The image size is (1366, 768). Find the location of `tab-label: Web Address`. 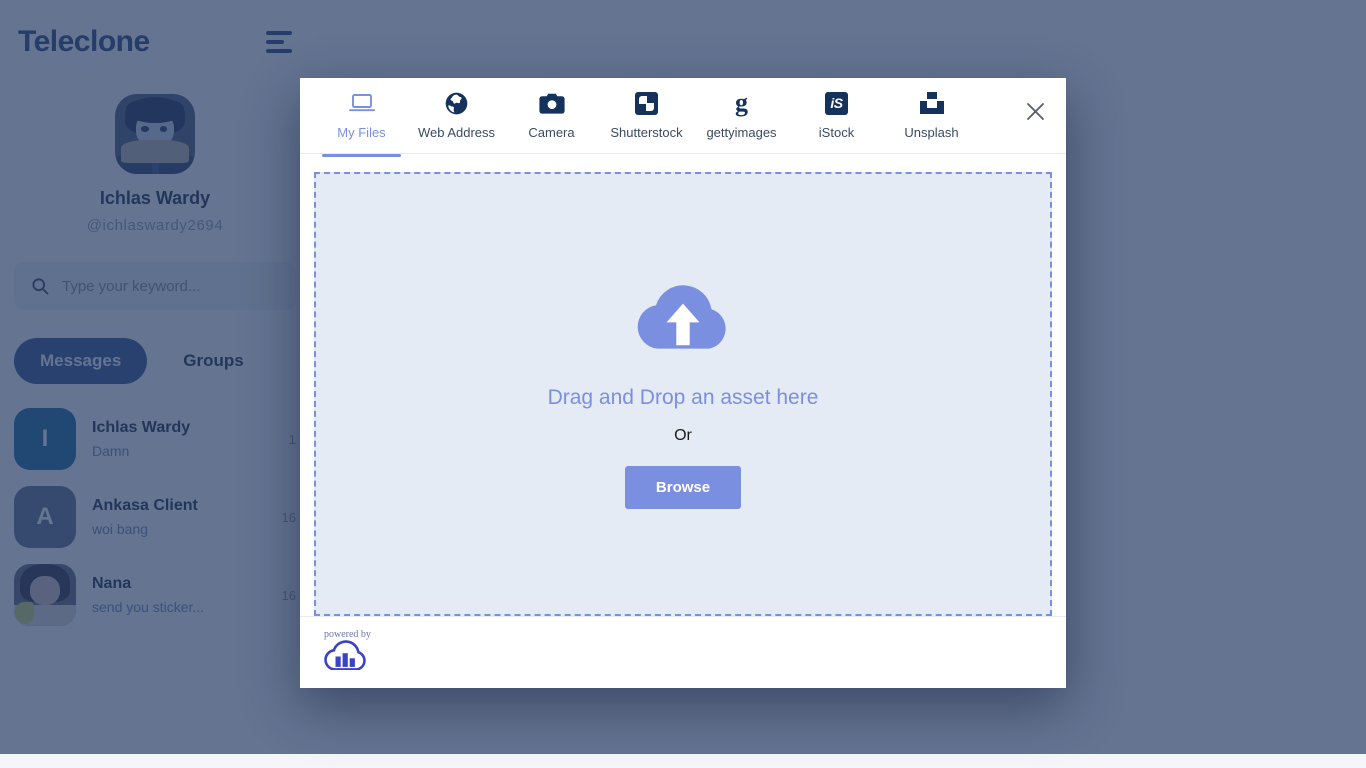

tab-label: Web Address is located at coordinates (456, 132).